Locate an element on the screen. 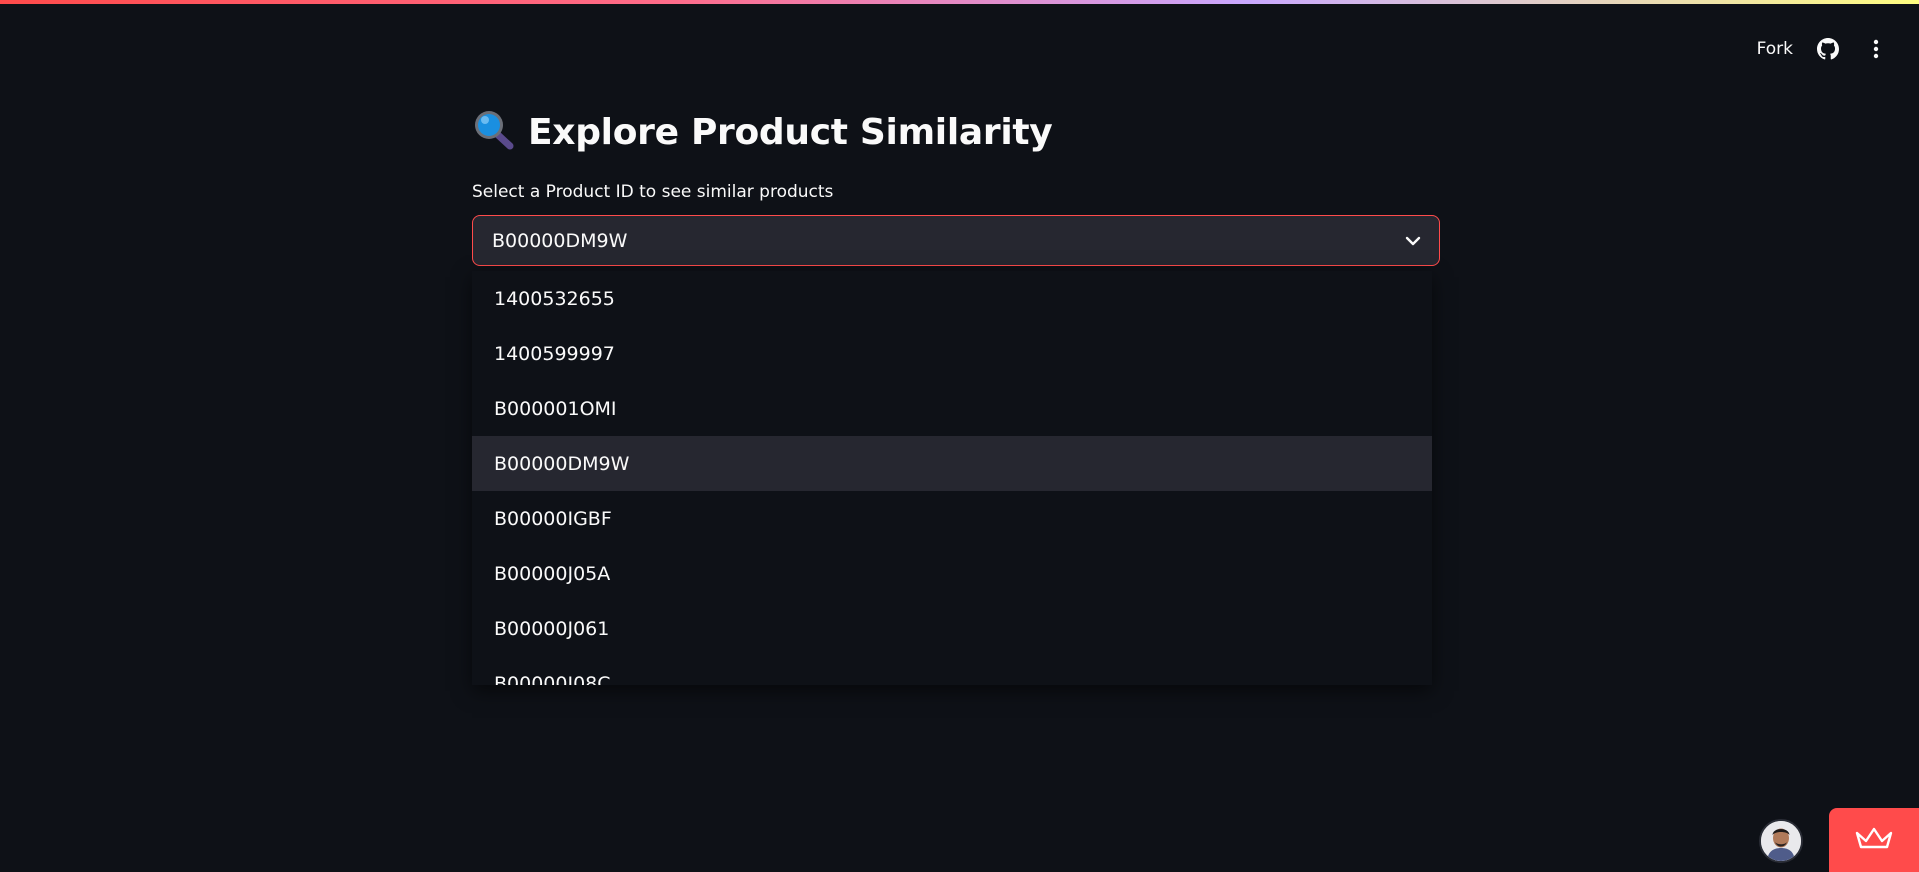 The height and width of the screenshot is (872, 1919). dropdown-option: B000001OMI is located at coordinates (952, 408).